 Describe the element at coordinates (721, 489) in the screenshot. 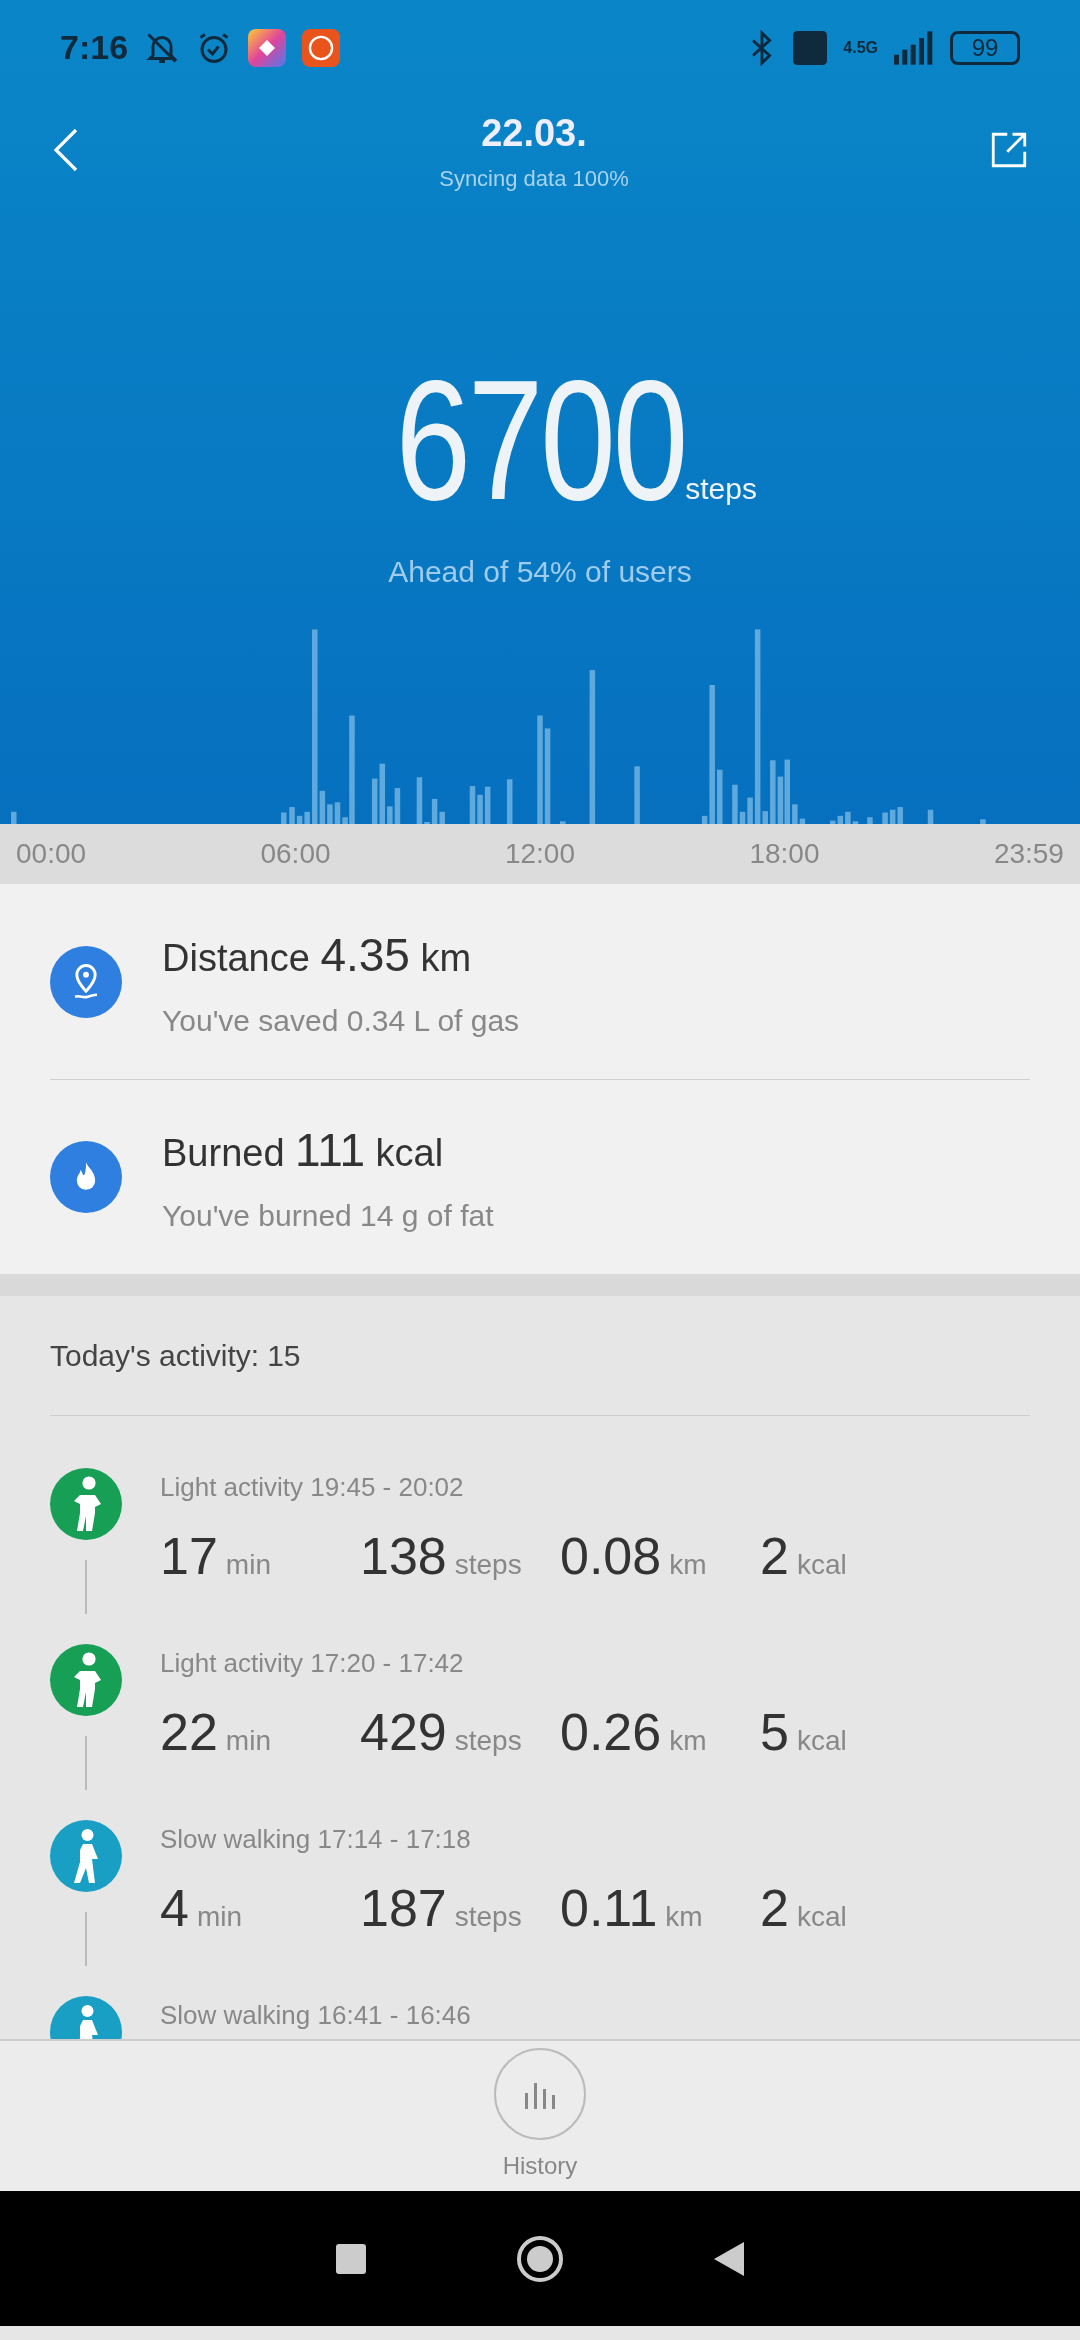

I see `steps-unit: steps` at that location.